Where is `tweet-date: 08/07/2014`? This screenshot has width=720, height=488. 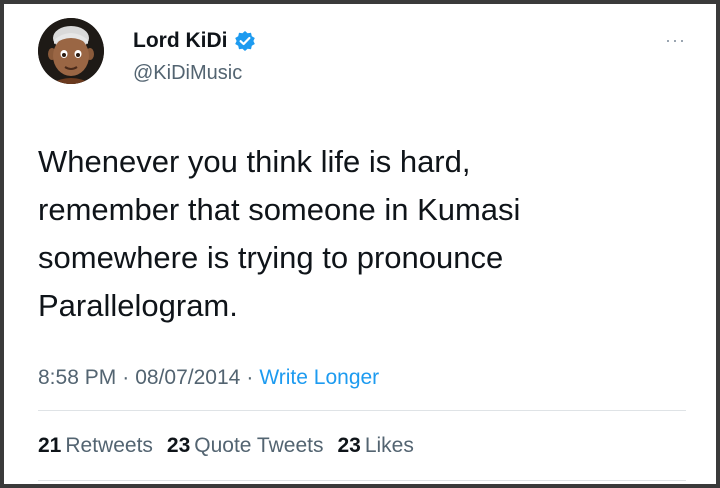 tweet-date: 08/07/2014 is located at coordinates (187, 377).